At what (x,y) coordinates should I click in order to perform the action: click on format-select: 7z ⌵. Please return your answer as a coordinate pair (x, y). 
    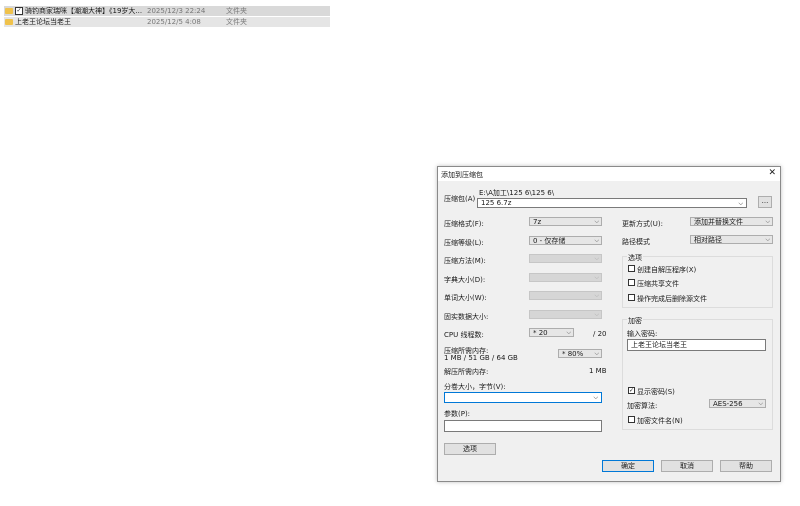
    Looking at the image, I should click on (565, 221).